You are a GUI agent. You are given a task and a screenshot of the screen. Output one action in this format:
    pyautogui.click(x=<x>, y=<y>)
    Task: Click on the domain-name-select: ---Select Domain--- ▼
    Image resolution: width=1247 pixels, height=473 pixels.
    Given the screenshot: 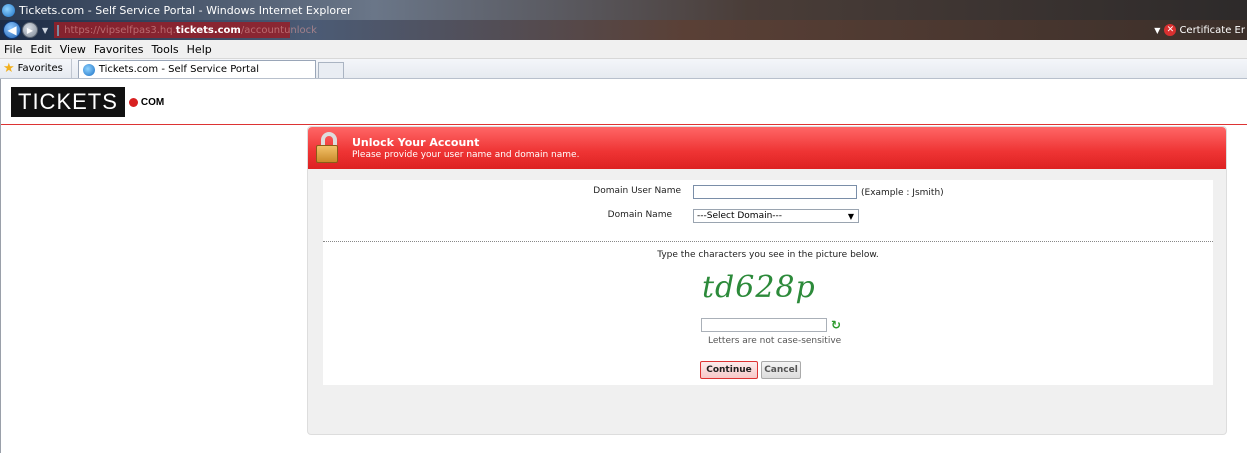 What is the action you would take?
    pyautogui.click(x=776, y=216)
    